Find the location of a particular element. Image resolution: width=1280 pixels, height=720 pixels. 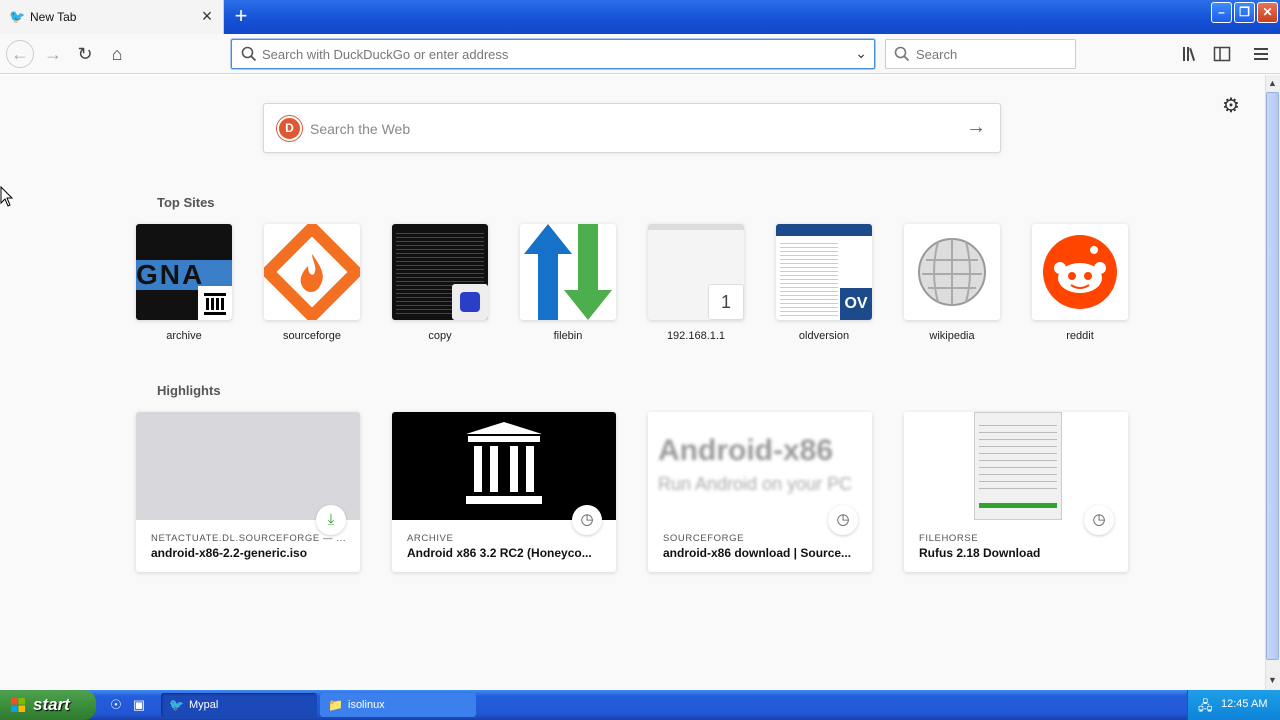

title-bar: 🐦 New Tab × + – ❐ ✕ is located at coordinates (640, 17).